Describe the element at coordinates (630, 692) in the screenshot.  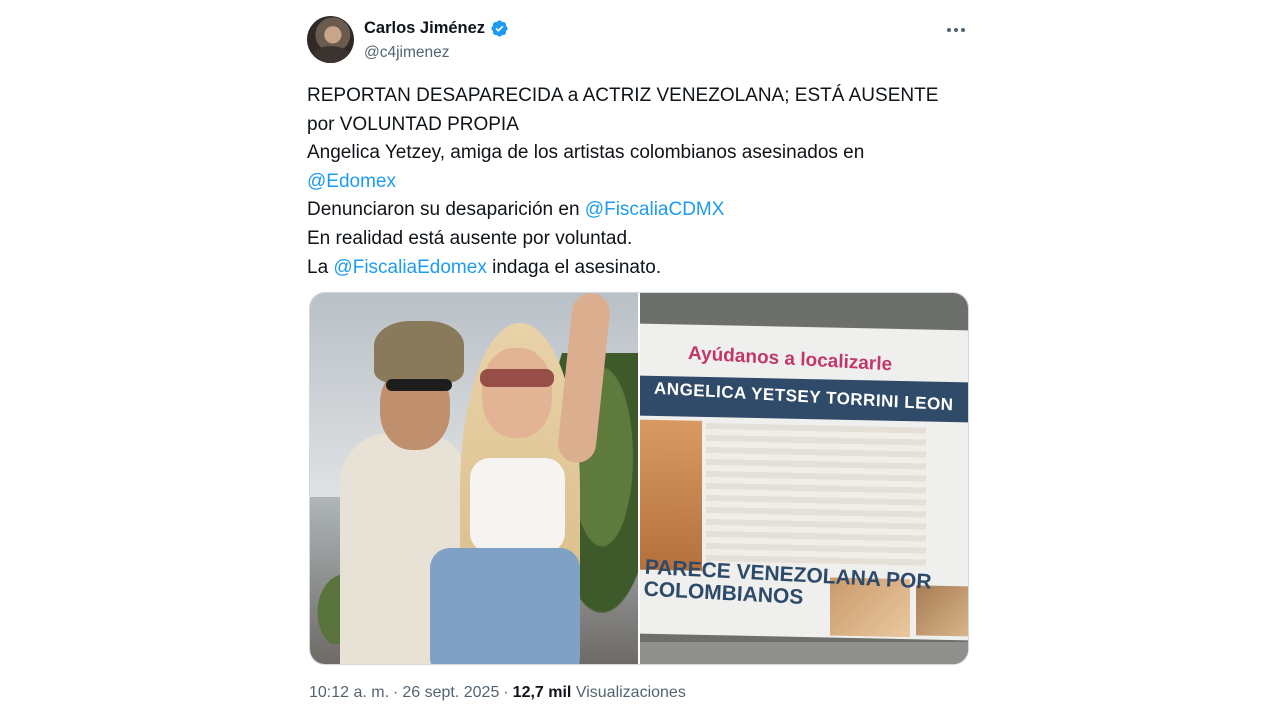
I see `views-label: Visualizaciones` at that location.